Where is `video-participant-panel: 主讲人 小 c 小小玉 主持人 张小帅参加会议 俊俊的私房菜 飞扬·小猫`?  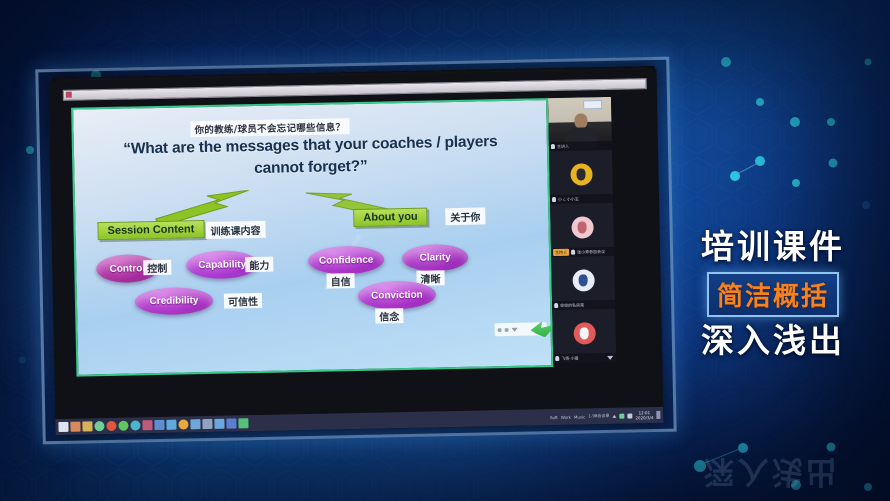
video-participant-panel: 主讲人 小 c 小小玉 主持人 张小帅参加会议 俊俊的私房菜 飞扬·小猫 is located at coordinates (582, 230).